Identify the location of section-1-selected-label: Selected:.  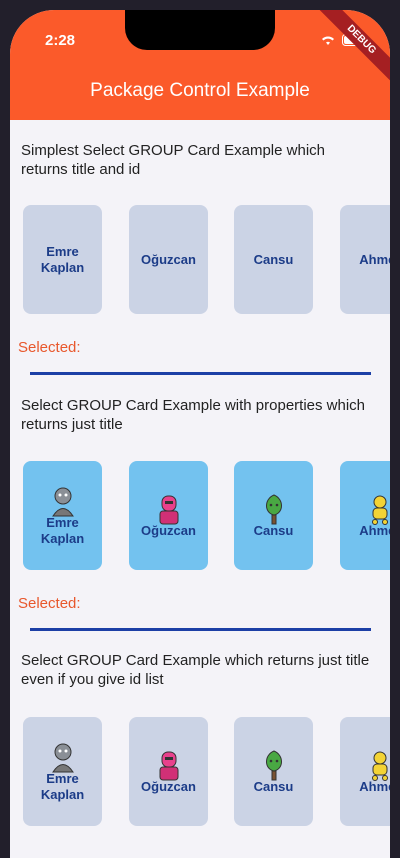
(49, 347).